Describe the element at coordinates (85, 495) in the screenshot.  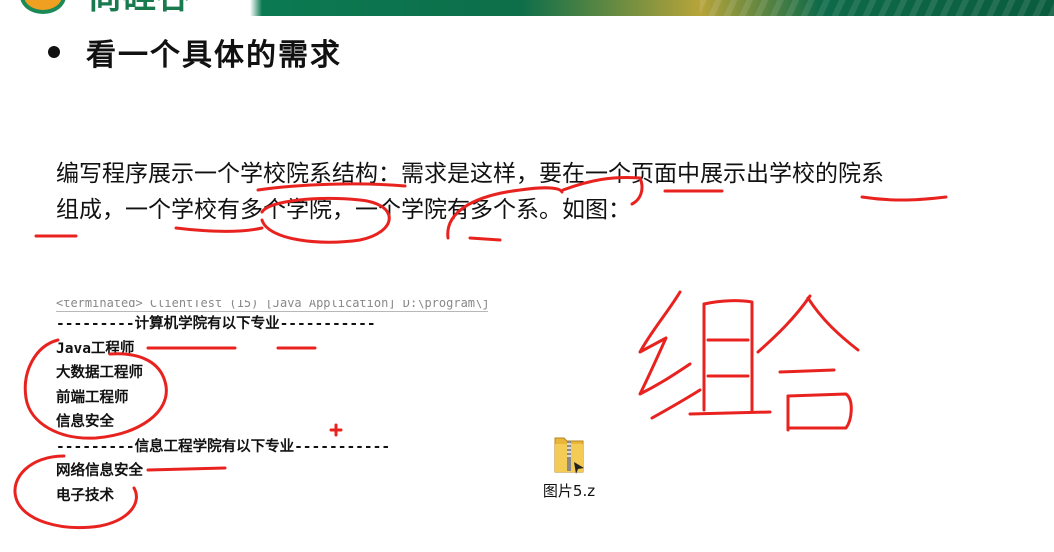
I see `console-line-electronics: 电子技术` at that location.